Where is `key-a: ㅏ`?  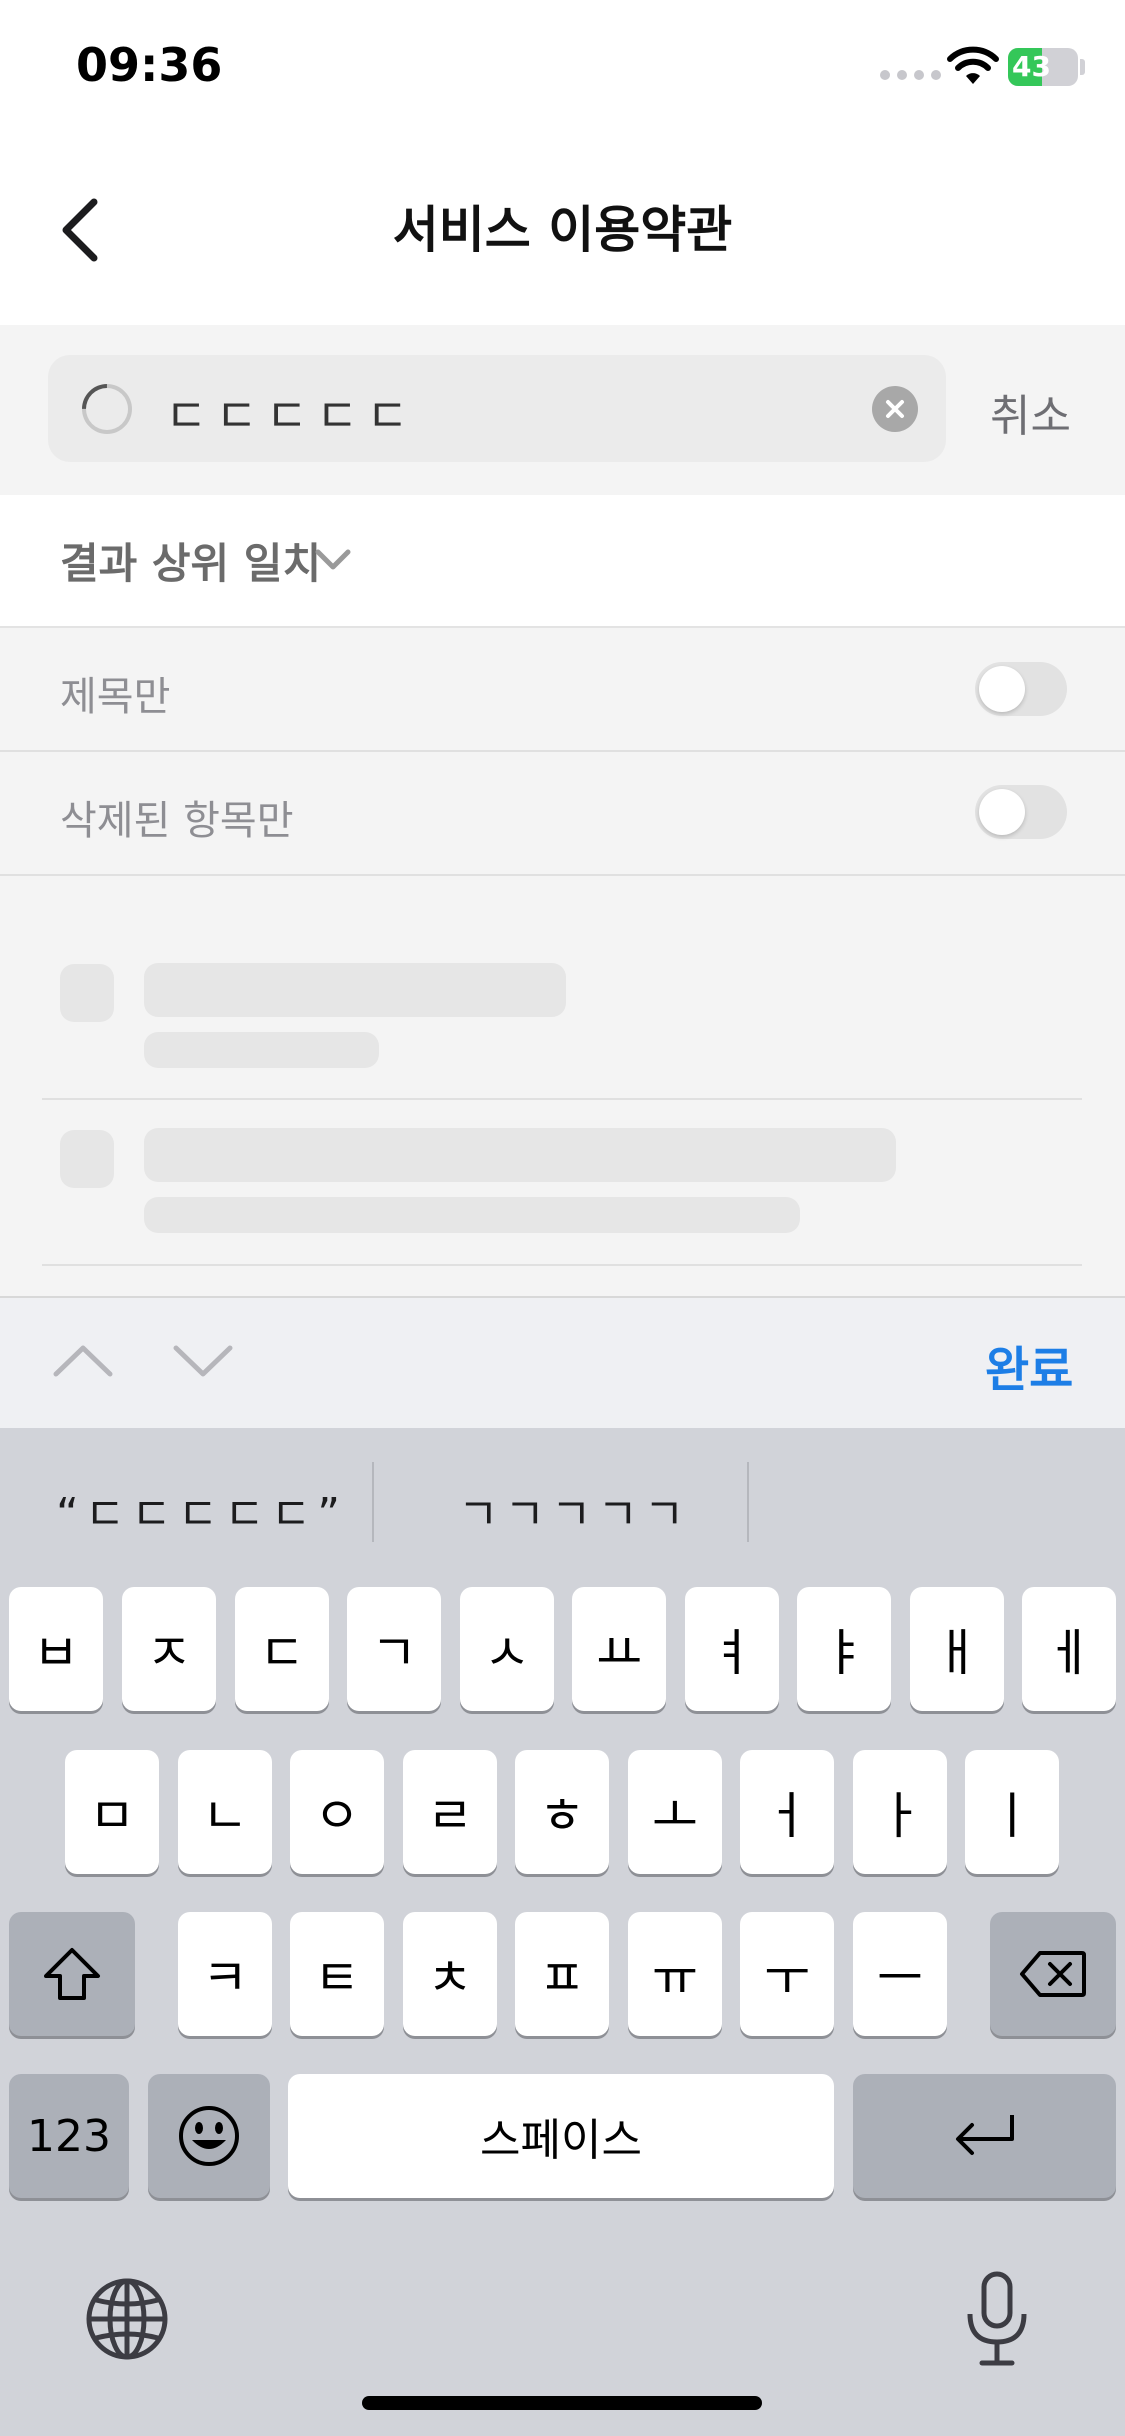 key-a: ㅏ is located at coordinates (900, 1812).